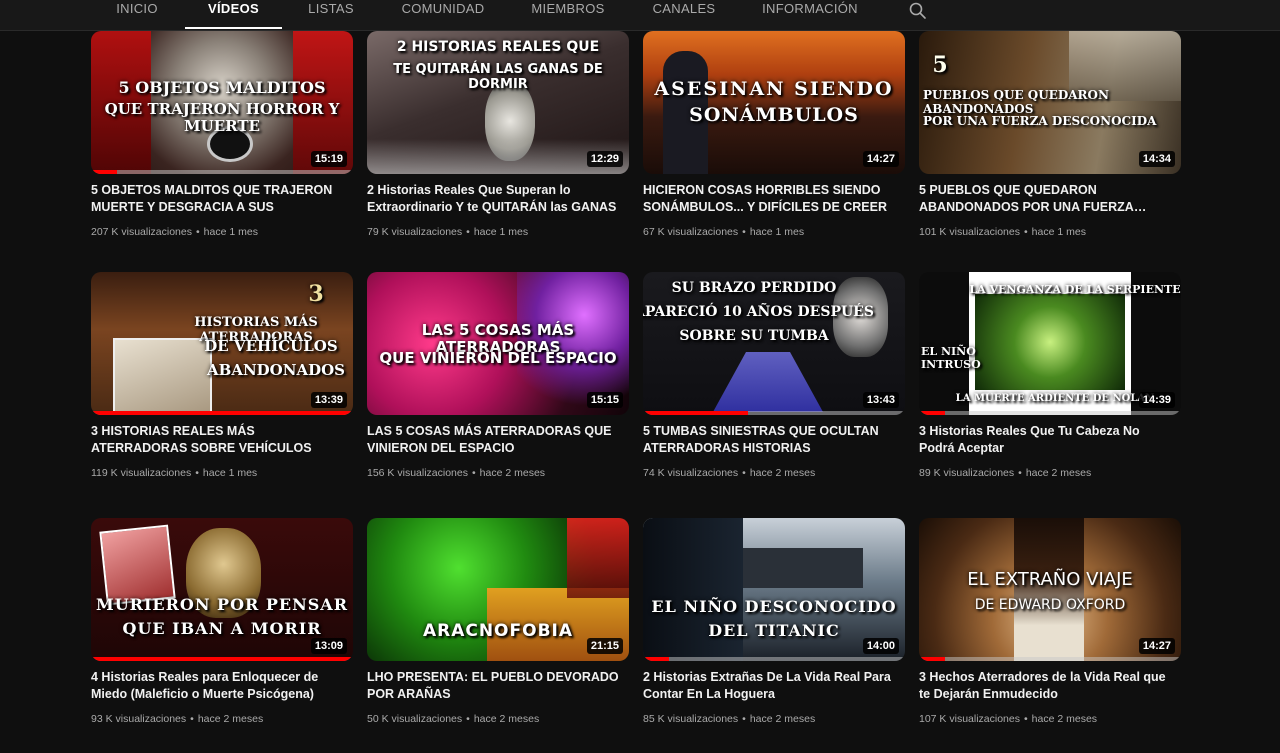 The width and height of the screenshot is (1280, 753). What do you see at coordinates (684, 14) in the screenshot?
I see `tab-canales: CANALES` at bounding box center [684, 14].